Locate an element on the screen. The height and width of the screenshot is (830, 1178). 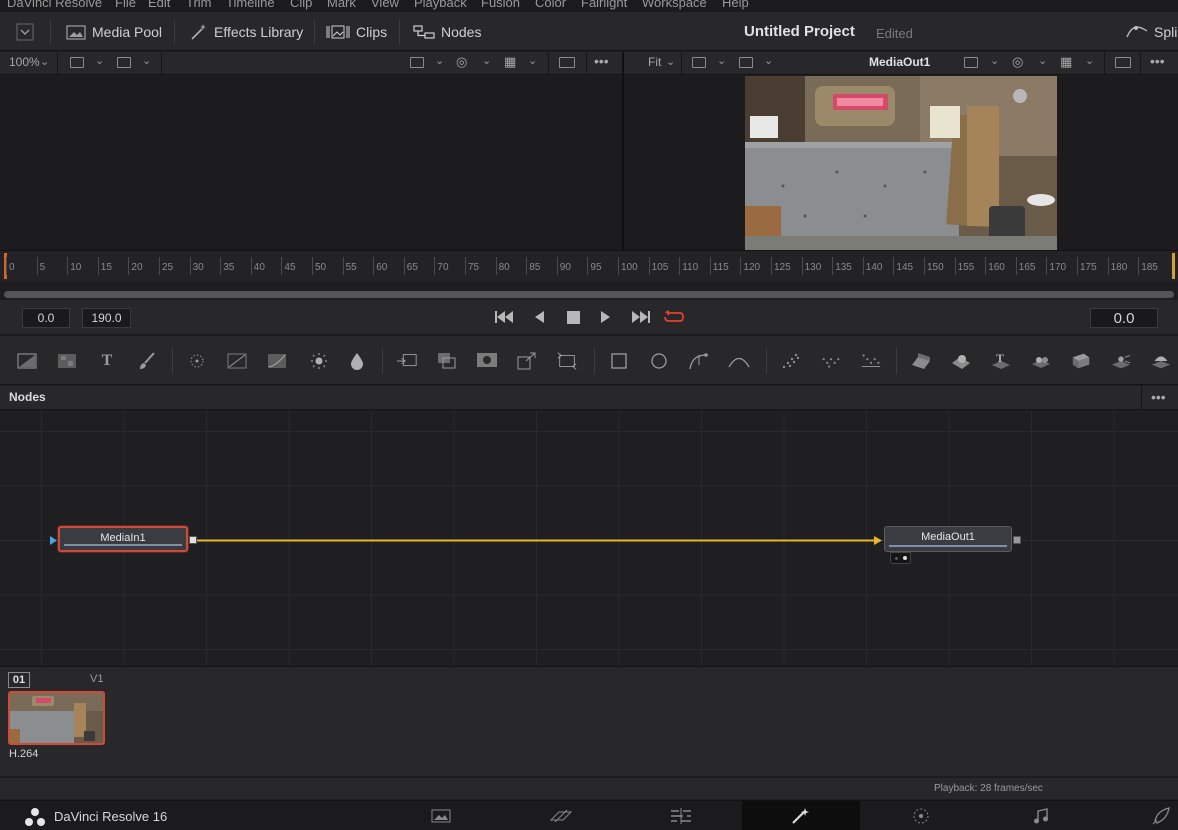
viewer-indicator is located at coordinates (900, 558).